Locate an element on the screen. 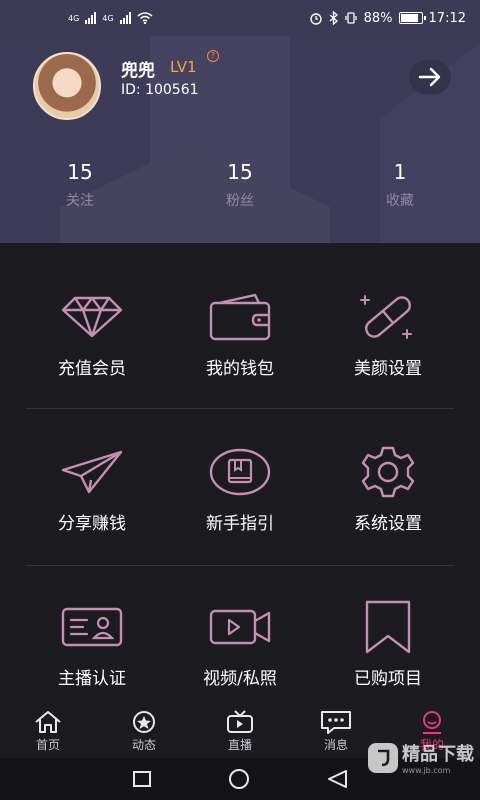  menu-item-label: 我的钱包 is located at coordinates (240, 369).